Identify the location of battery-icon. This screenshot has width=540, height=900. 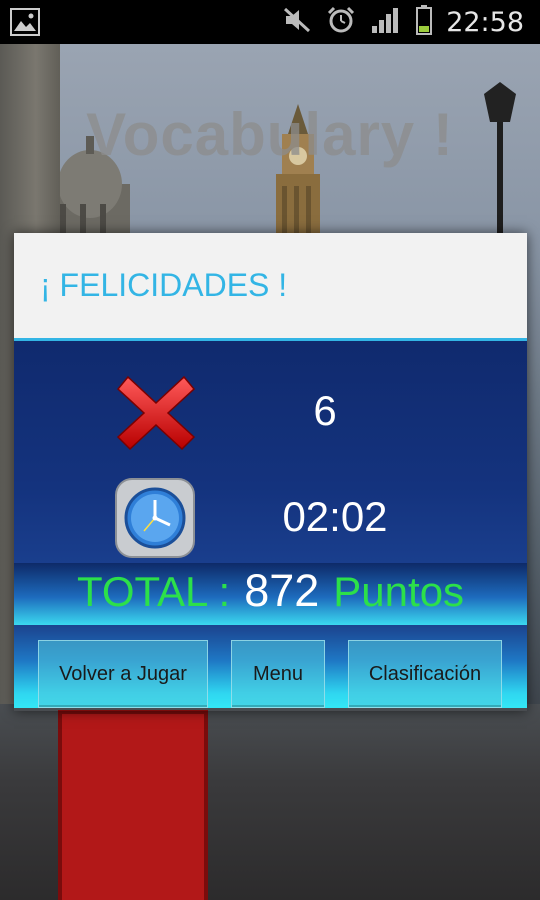
(424, 22).